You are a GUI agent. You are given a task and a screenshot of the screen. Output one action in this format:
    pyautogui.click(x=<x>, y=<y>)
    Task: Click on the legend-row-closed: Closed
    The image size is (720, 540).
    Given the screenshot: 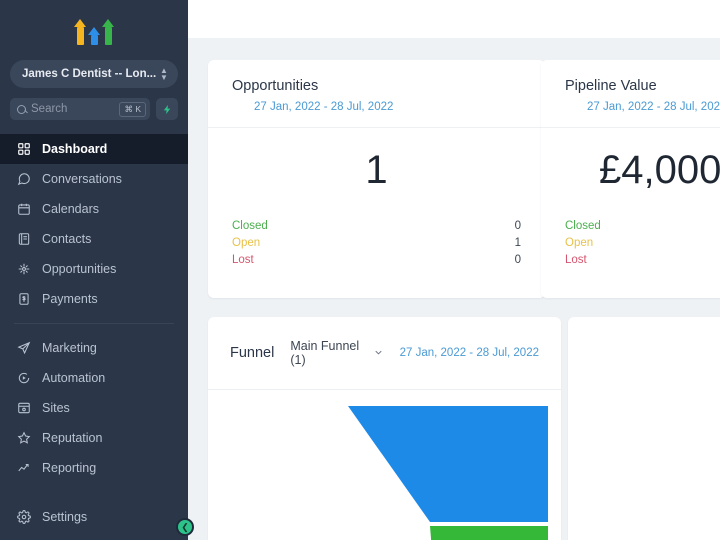 What is the action you would take?
    pyautogui.click(x=642, y=226)
    